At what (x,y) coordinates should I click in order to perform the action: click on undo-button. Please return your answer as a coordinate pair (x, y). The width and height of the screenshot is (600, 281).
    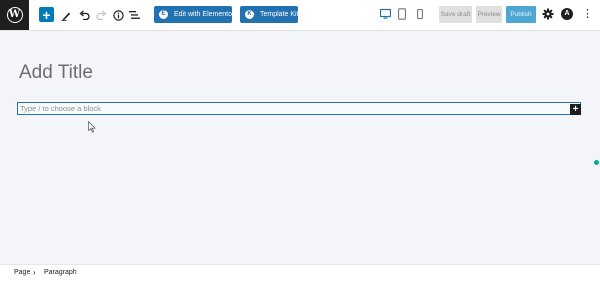
    Looking at the image, I should click on (84, 15).